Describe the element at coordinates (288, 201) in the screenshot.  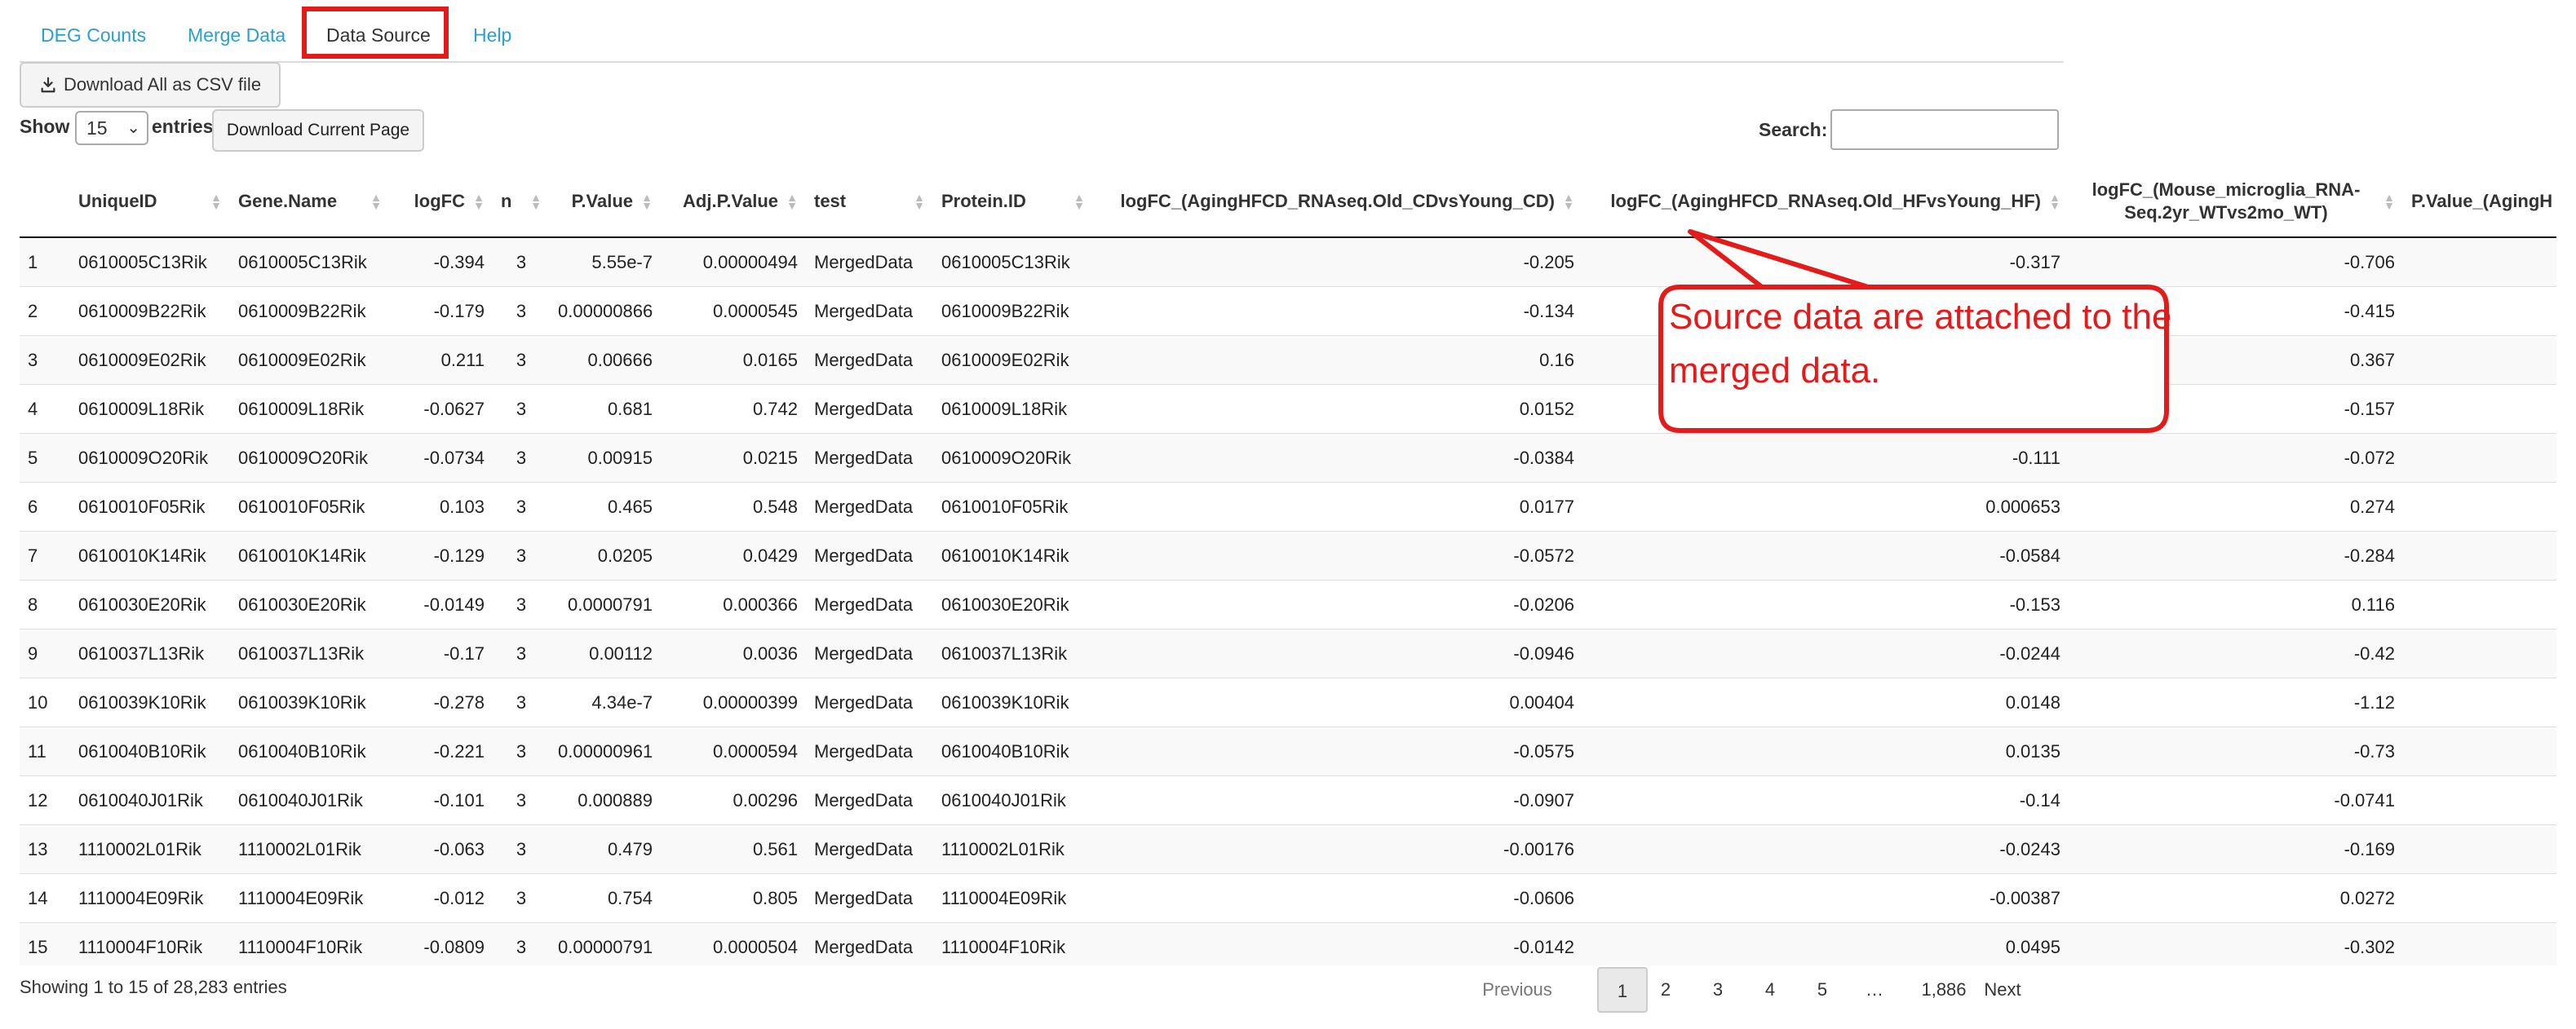
I see `column-header-label: Gene.Name` at that location.